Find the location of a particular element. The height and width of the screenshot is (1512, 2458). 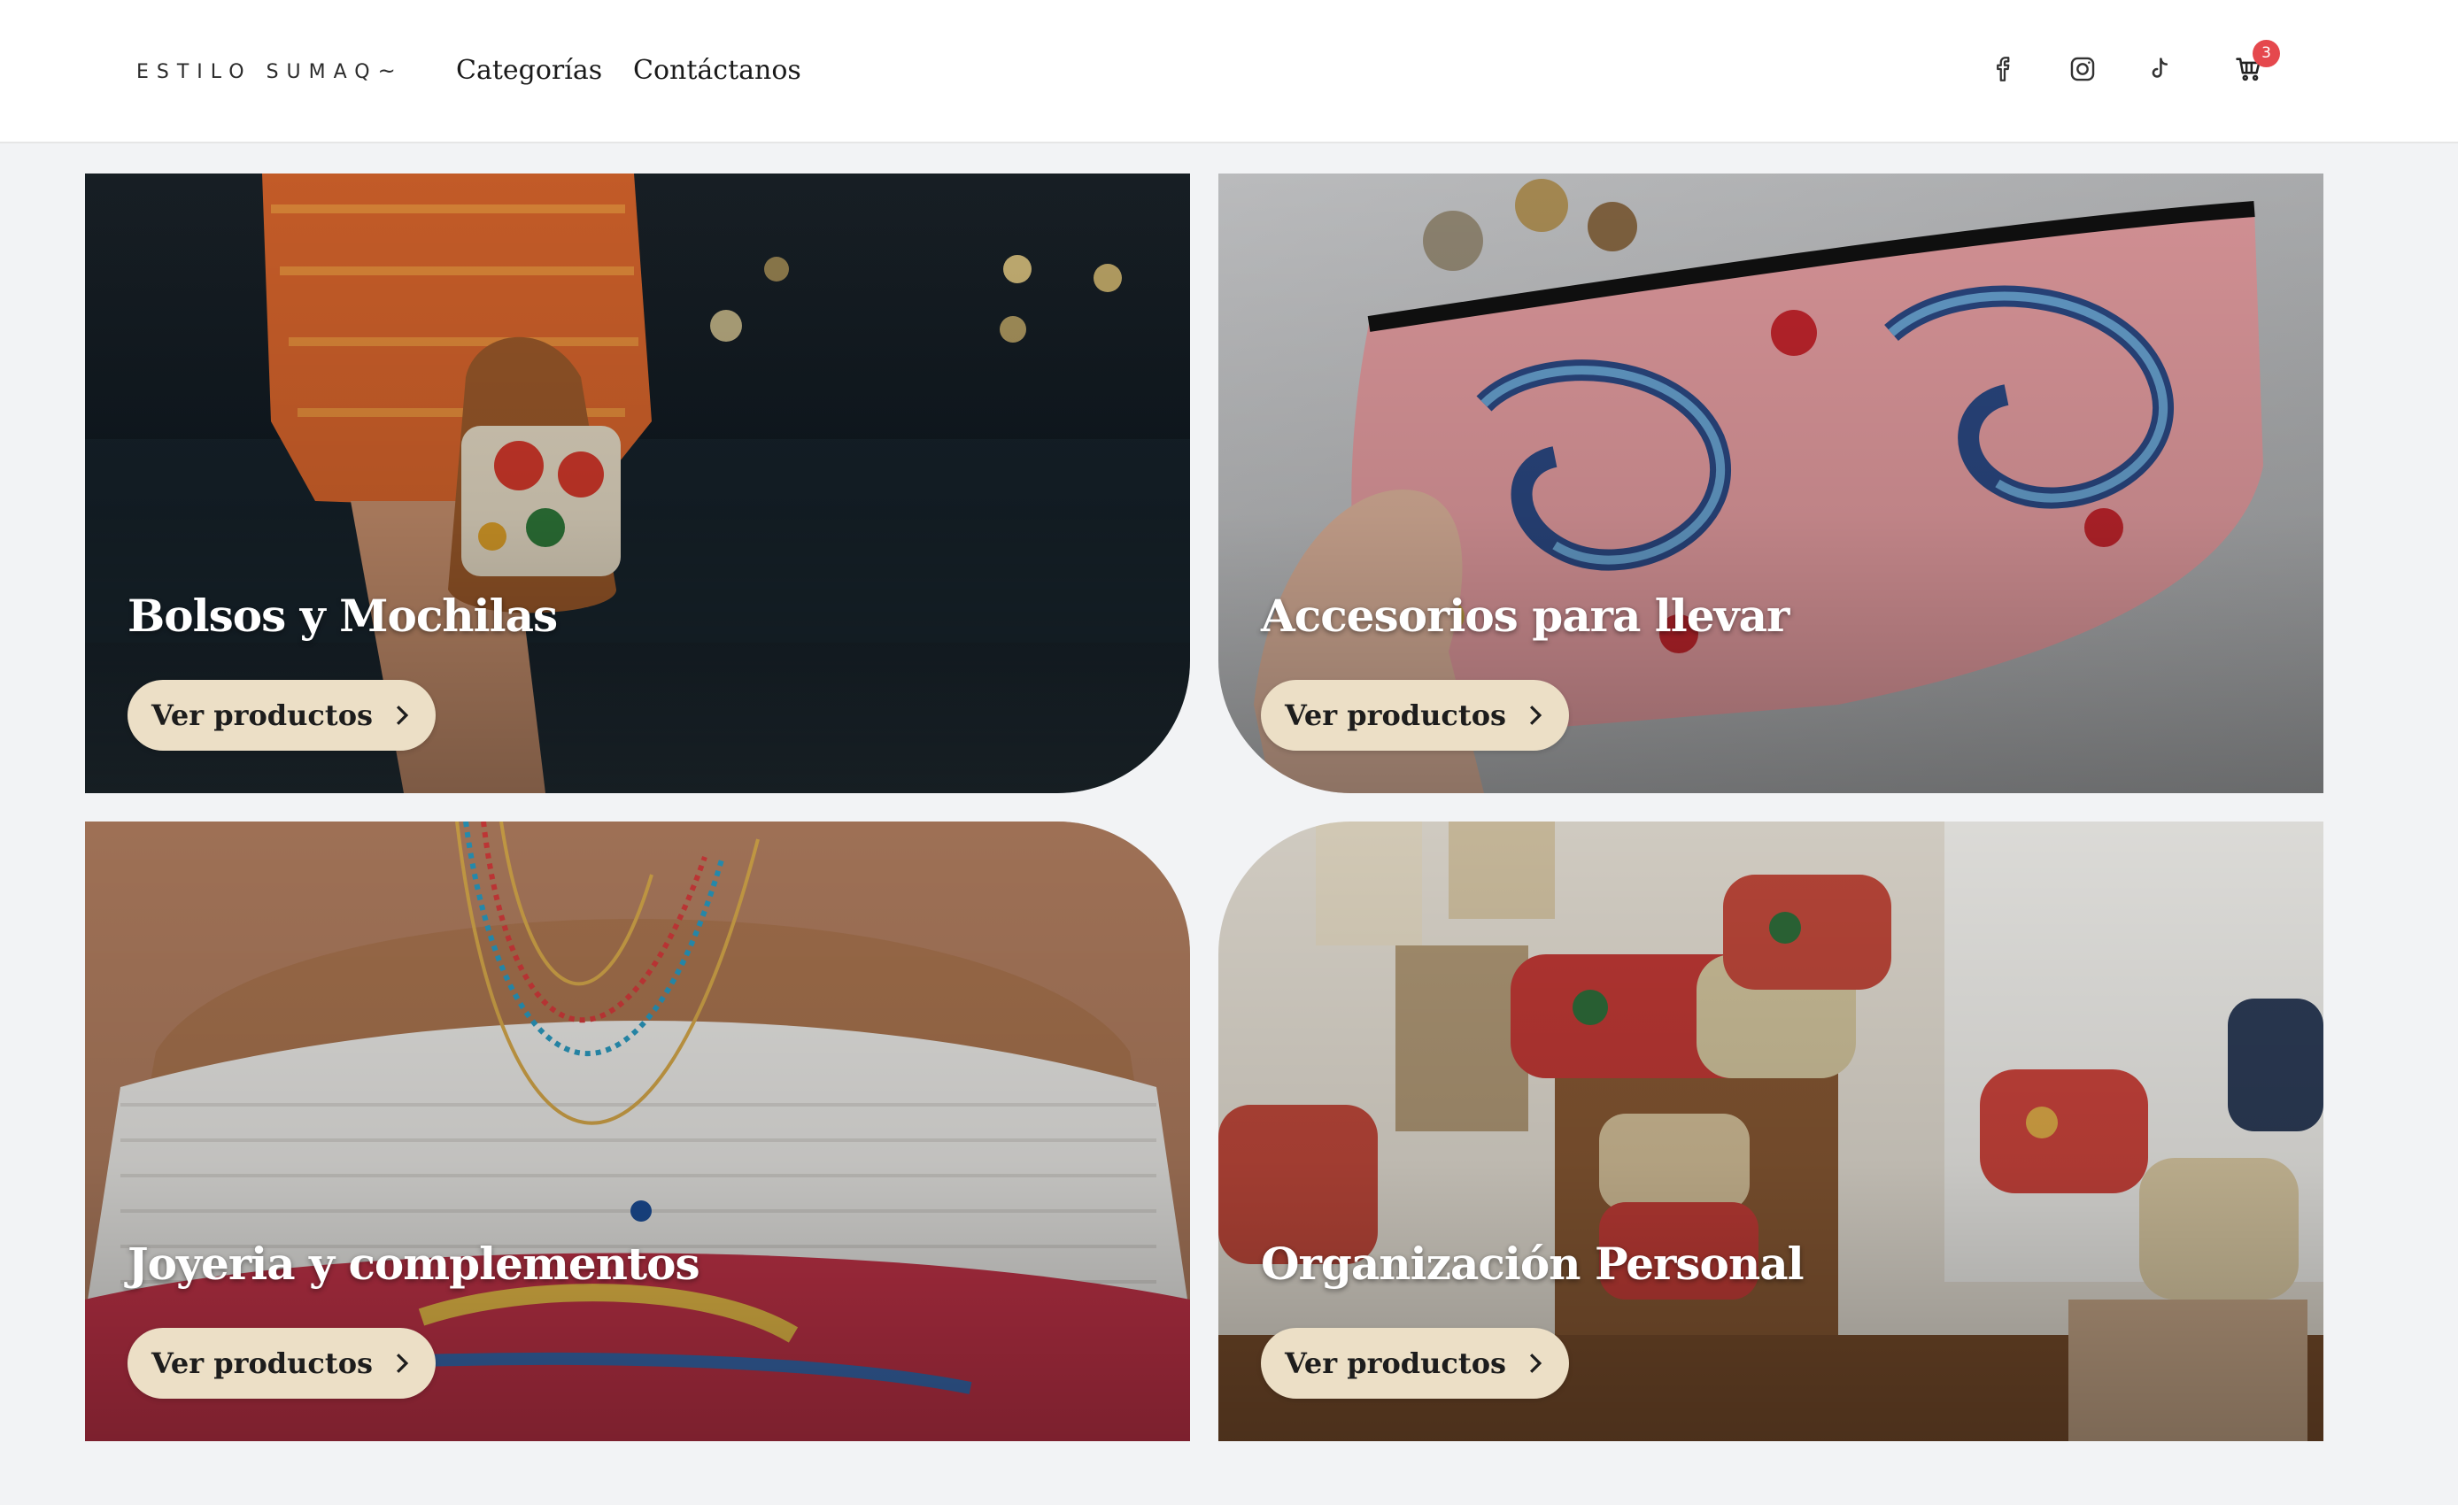

footer-edge is located at coordinates (1229, 1508).